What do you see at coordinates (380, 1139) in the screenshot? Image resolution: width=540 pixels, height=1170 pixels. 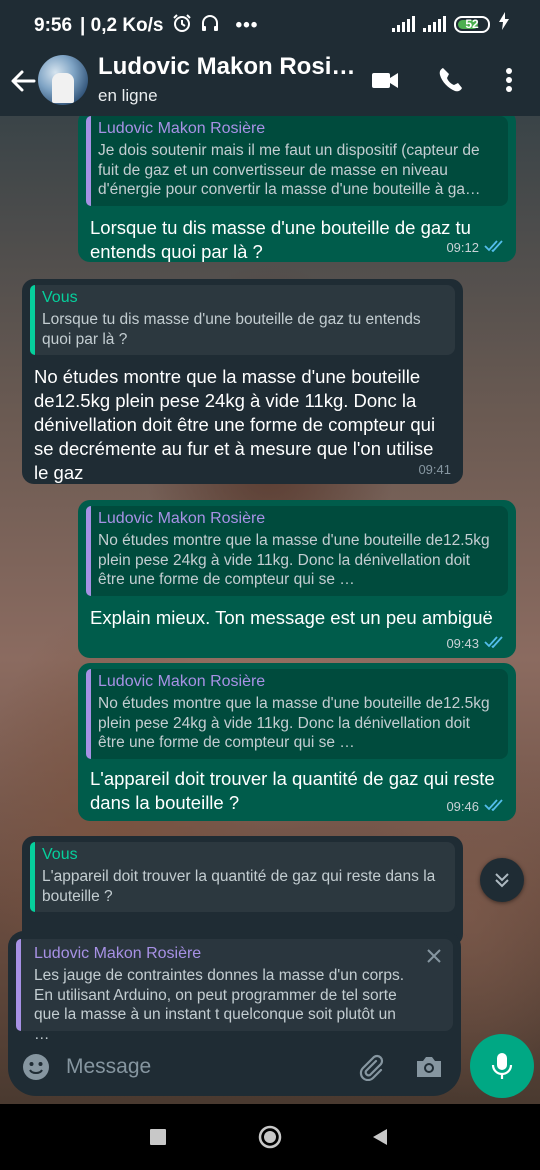 I see `back-nav-icon` at bounding box center [380, 1139].